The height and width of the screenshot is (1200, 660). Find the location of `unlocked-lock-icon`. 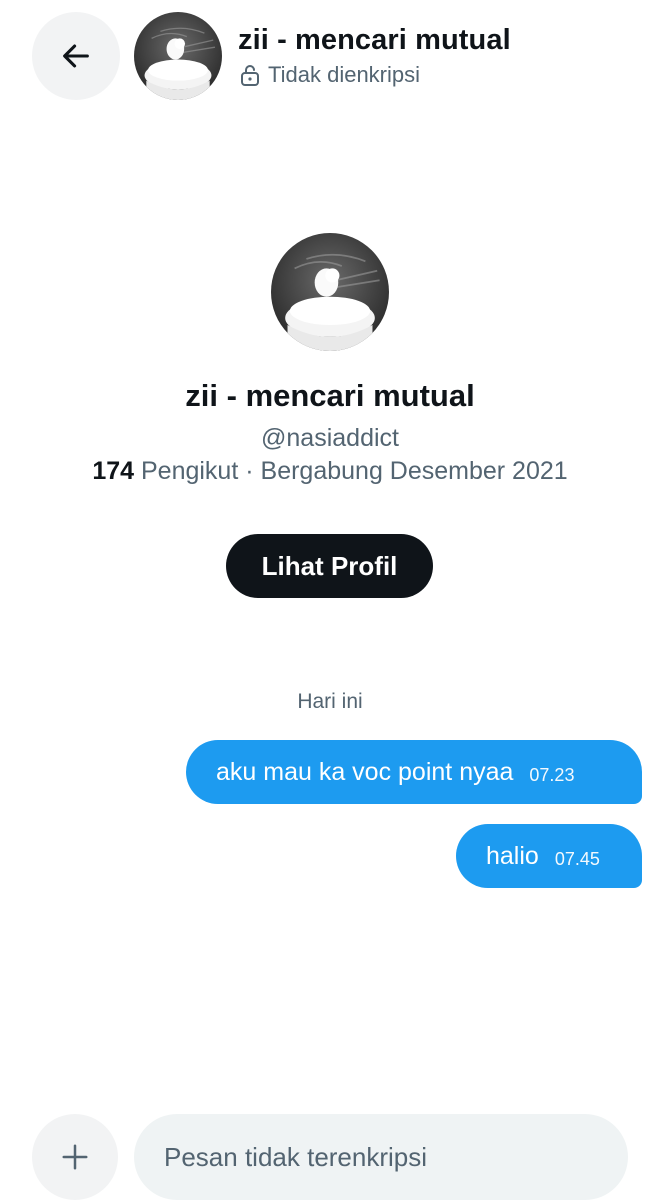

unlocked-lock-icon is located at coordinates (250, 75).